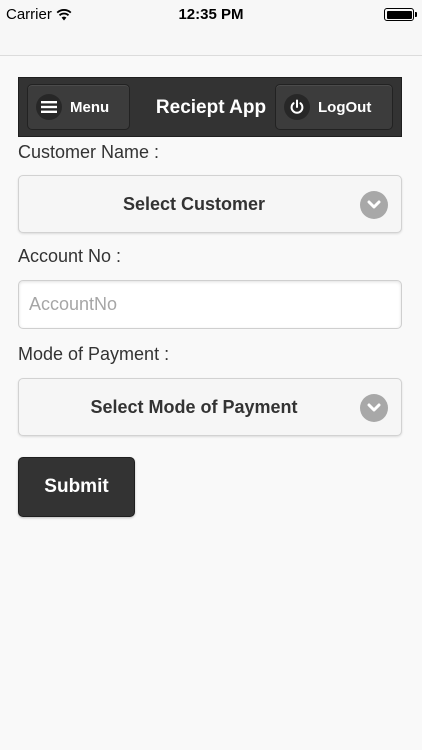  Describe the element at coordinates (345, 107) in the screenshot. I see `logout-label: LogOut` at that location.